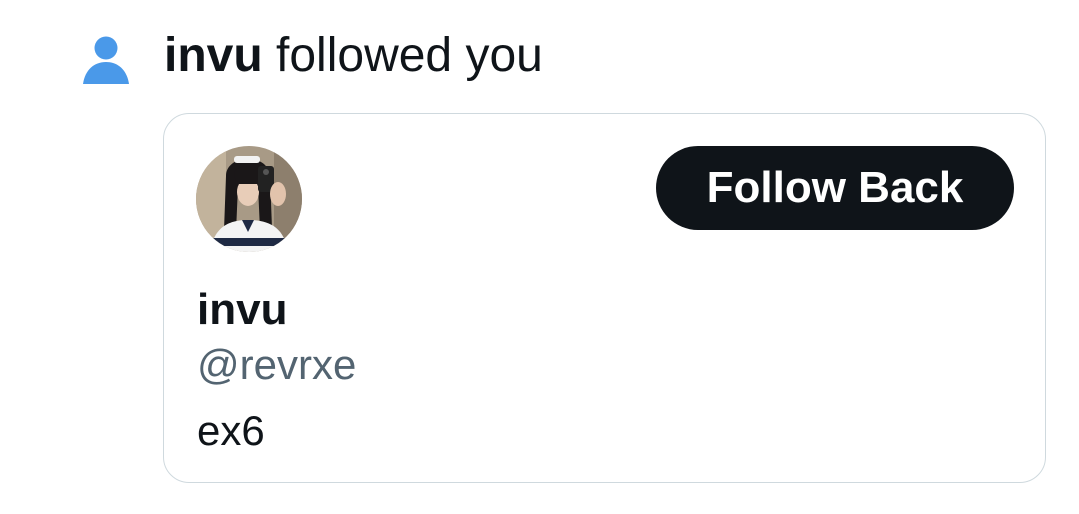 The image size is (1079, 514). Describe the element at coordinates (835, 188) in the screenshot. I see `follow-back-button: Follow Back` at that location.